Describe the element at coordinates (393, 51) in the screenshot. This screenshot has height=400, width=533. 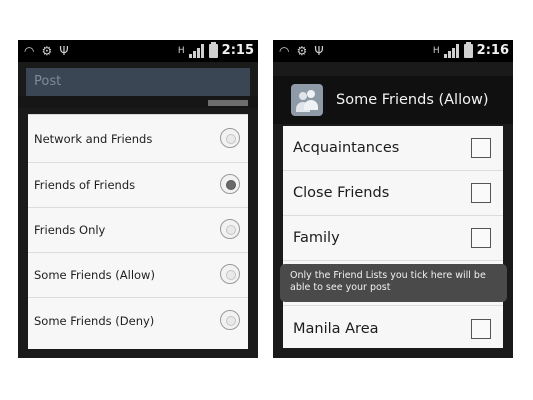
I see `status-bar: ◠ ⚙ Ψ H 2:16` at that location.